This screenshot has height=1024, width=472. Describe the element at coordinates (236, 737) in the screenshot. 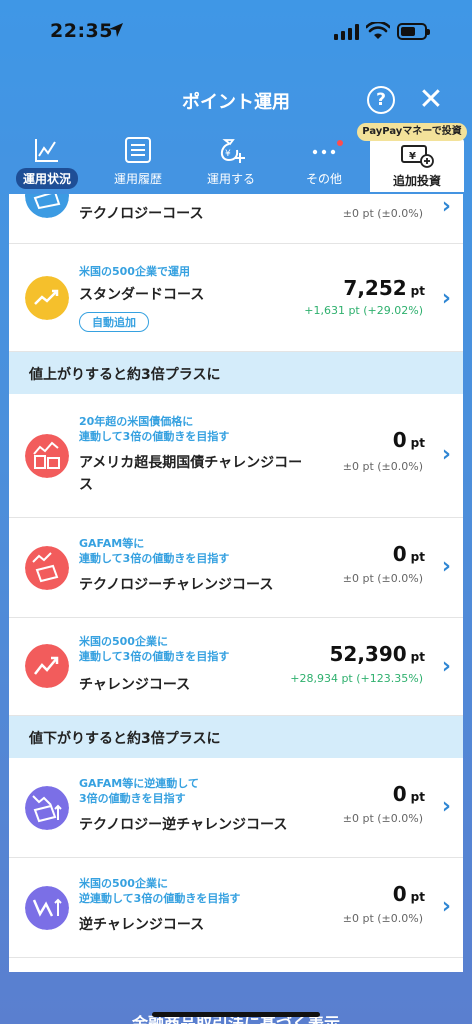

I see `section-header-down: 値下がりすると約3倍プラスに` at that location.